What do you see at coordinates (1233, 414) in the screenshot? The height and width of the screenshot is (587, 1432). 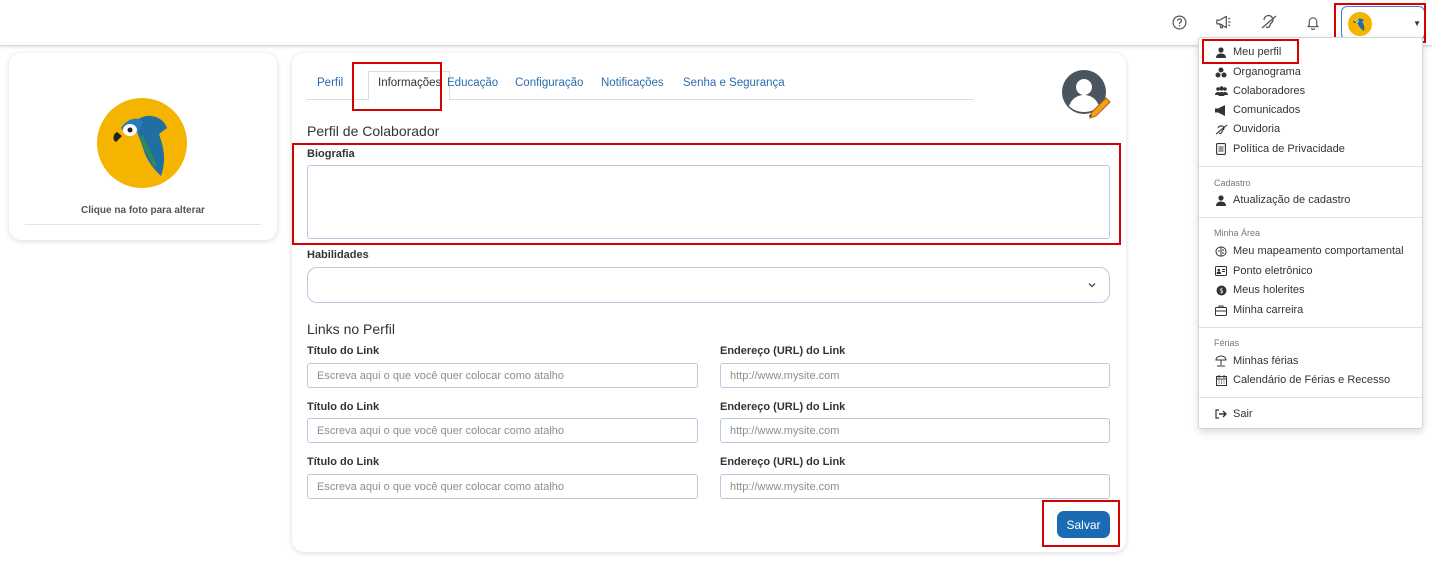 I see `menu-item-sair: Sair` at bounding box center [1233, 414].